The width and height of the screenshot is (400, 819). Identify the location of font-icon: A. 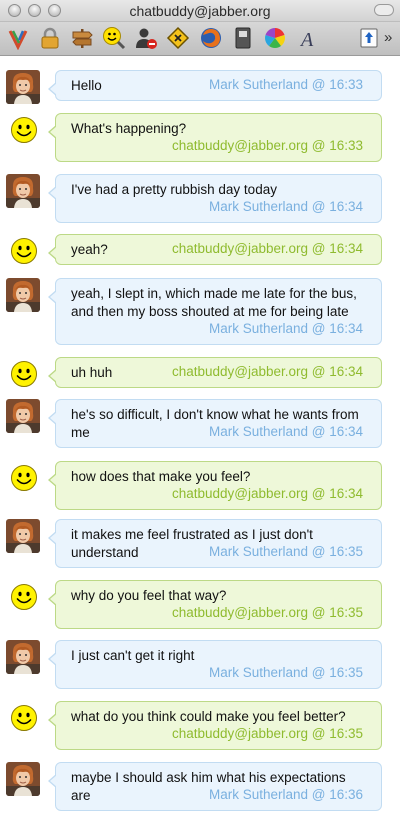
(308, 38).